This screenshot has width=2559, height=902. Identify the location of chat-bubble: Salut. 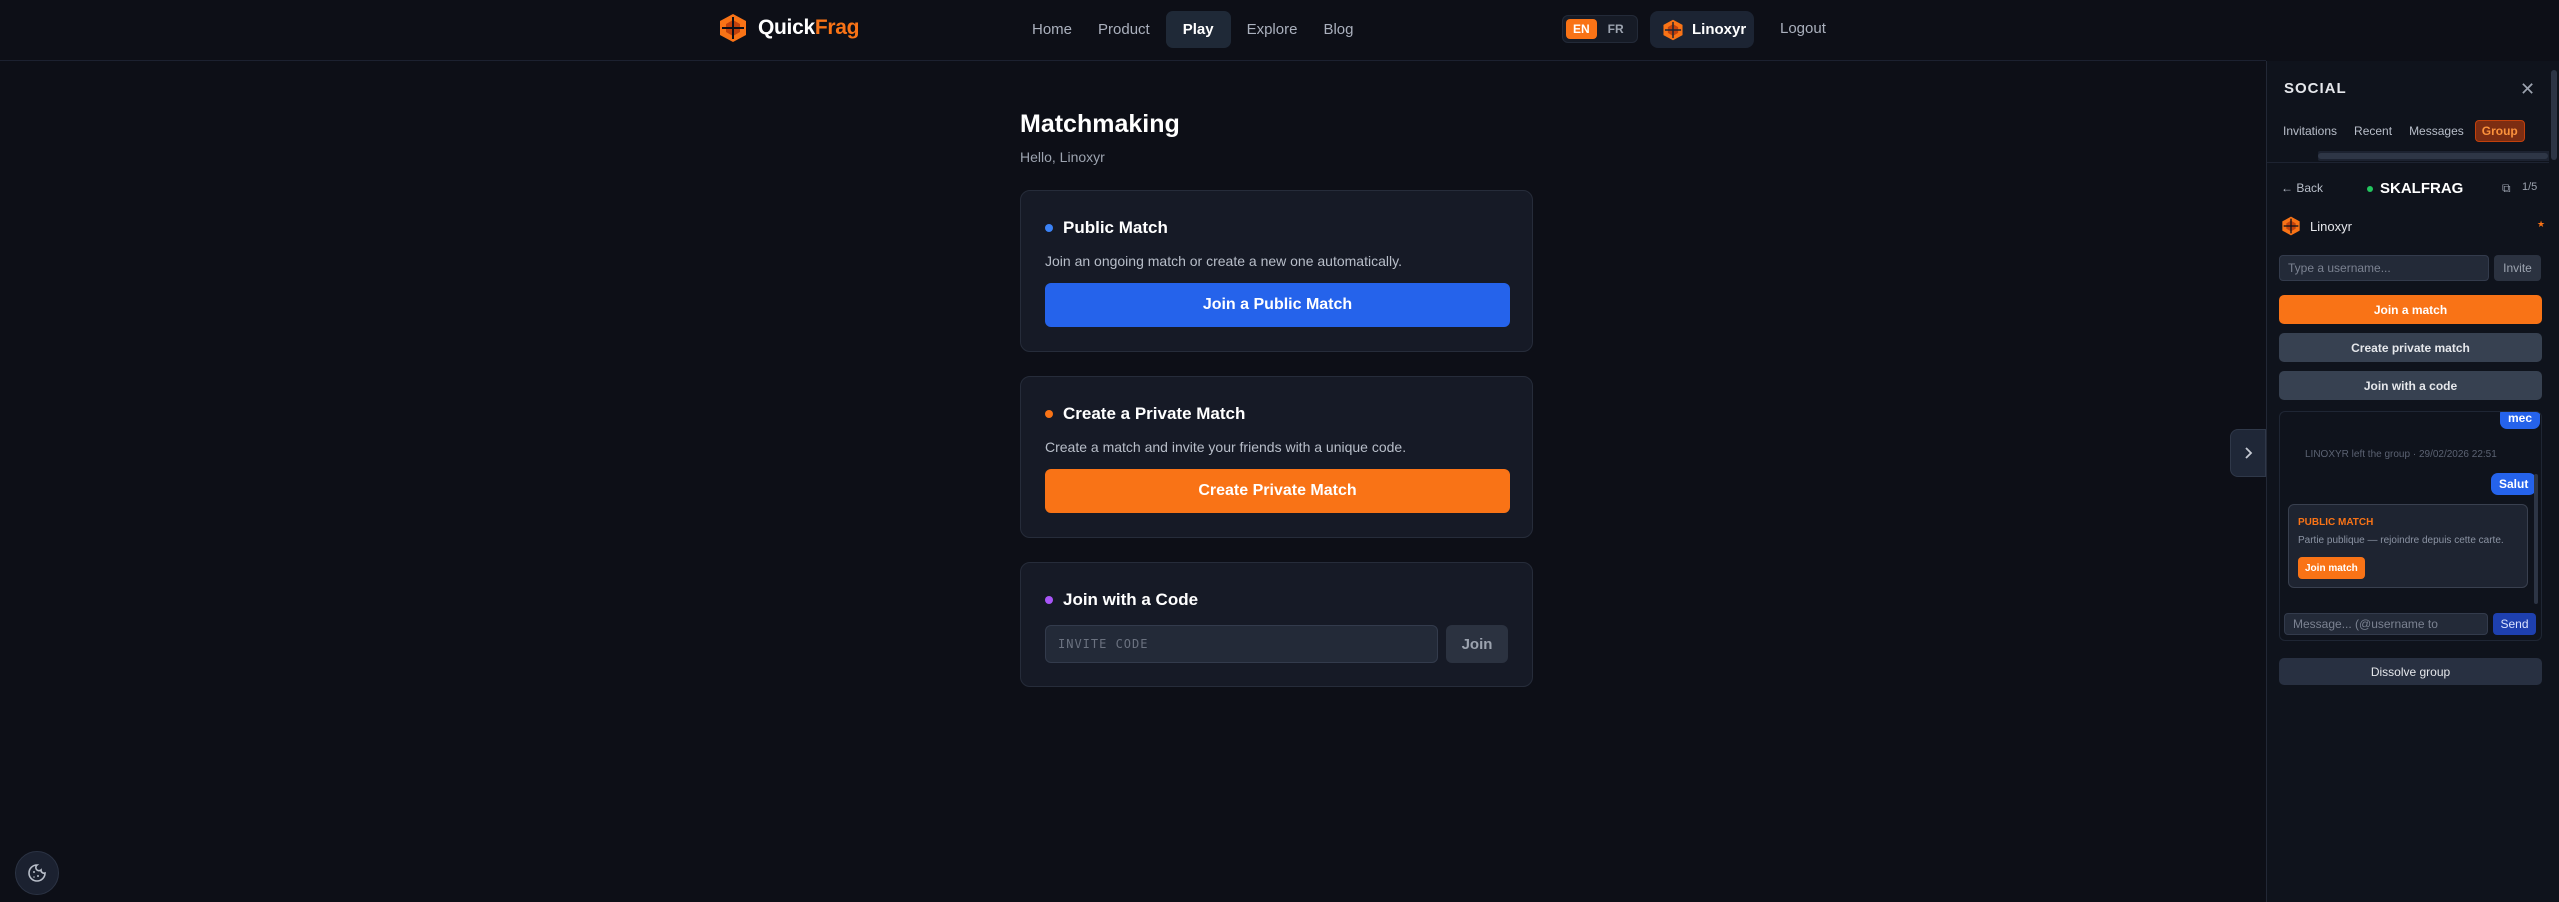
(2514, 484).